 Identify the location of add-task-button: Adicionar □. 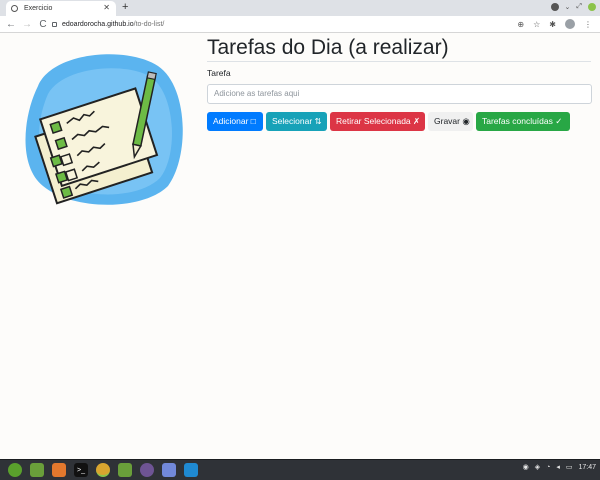
(235, 121).